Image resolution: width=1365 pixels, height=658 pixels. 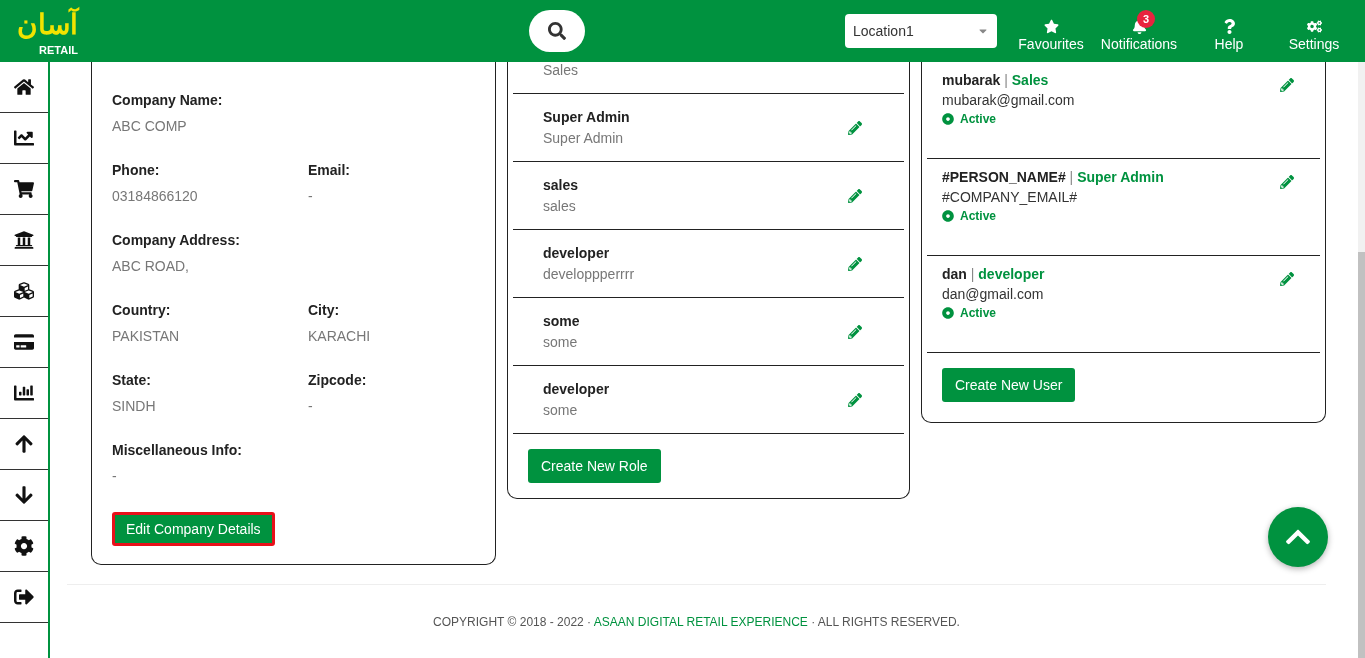 What do you see at coordinates (700, 621) in the screenshot?
I see `footer-link: ASAAN DIGITAL RETAIL EXPERIENCE` at bounding box center [700, 621].